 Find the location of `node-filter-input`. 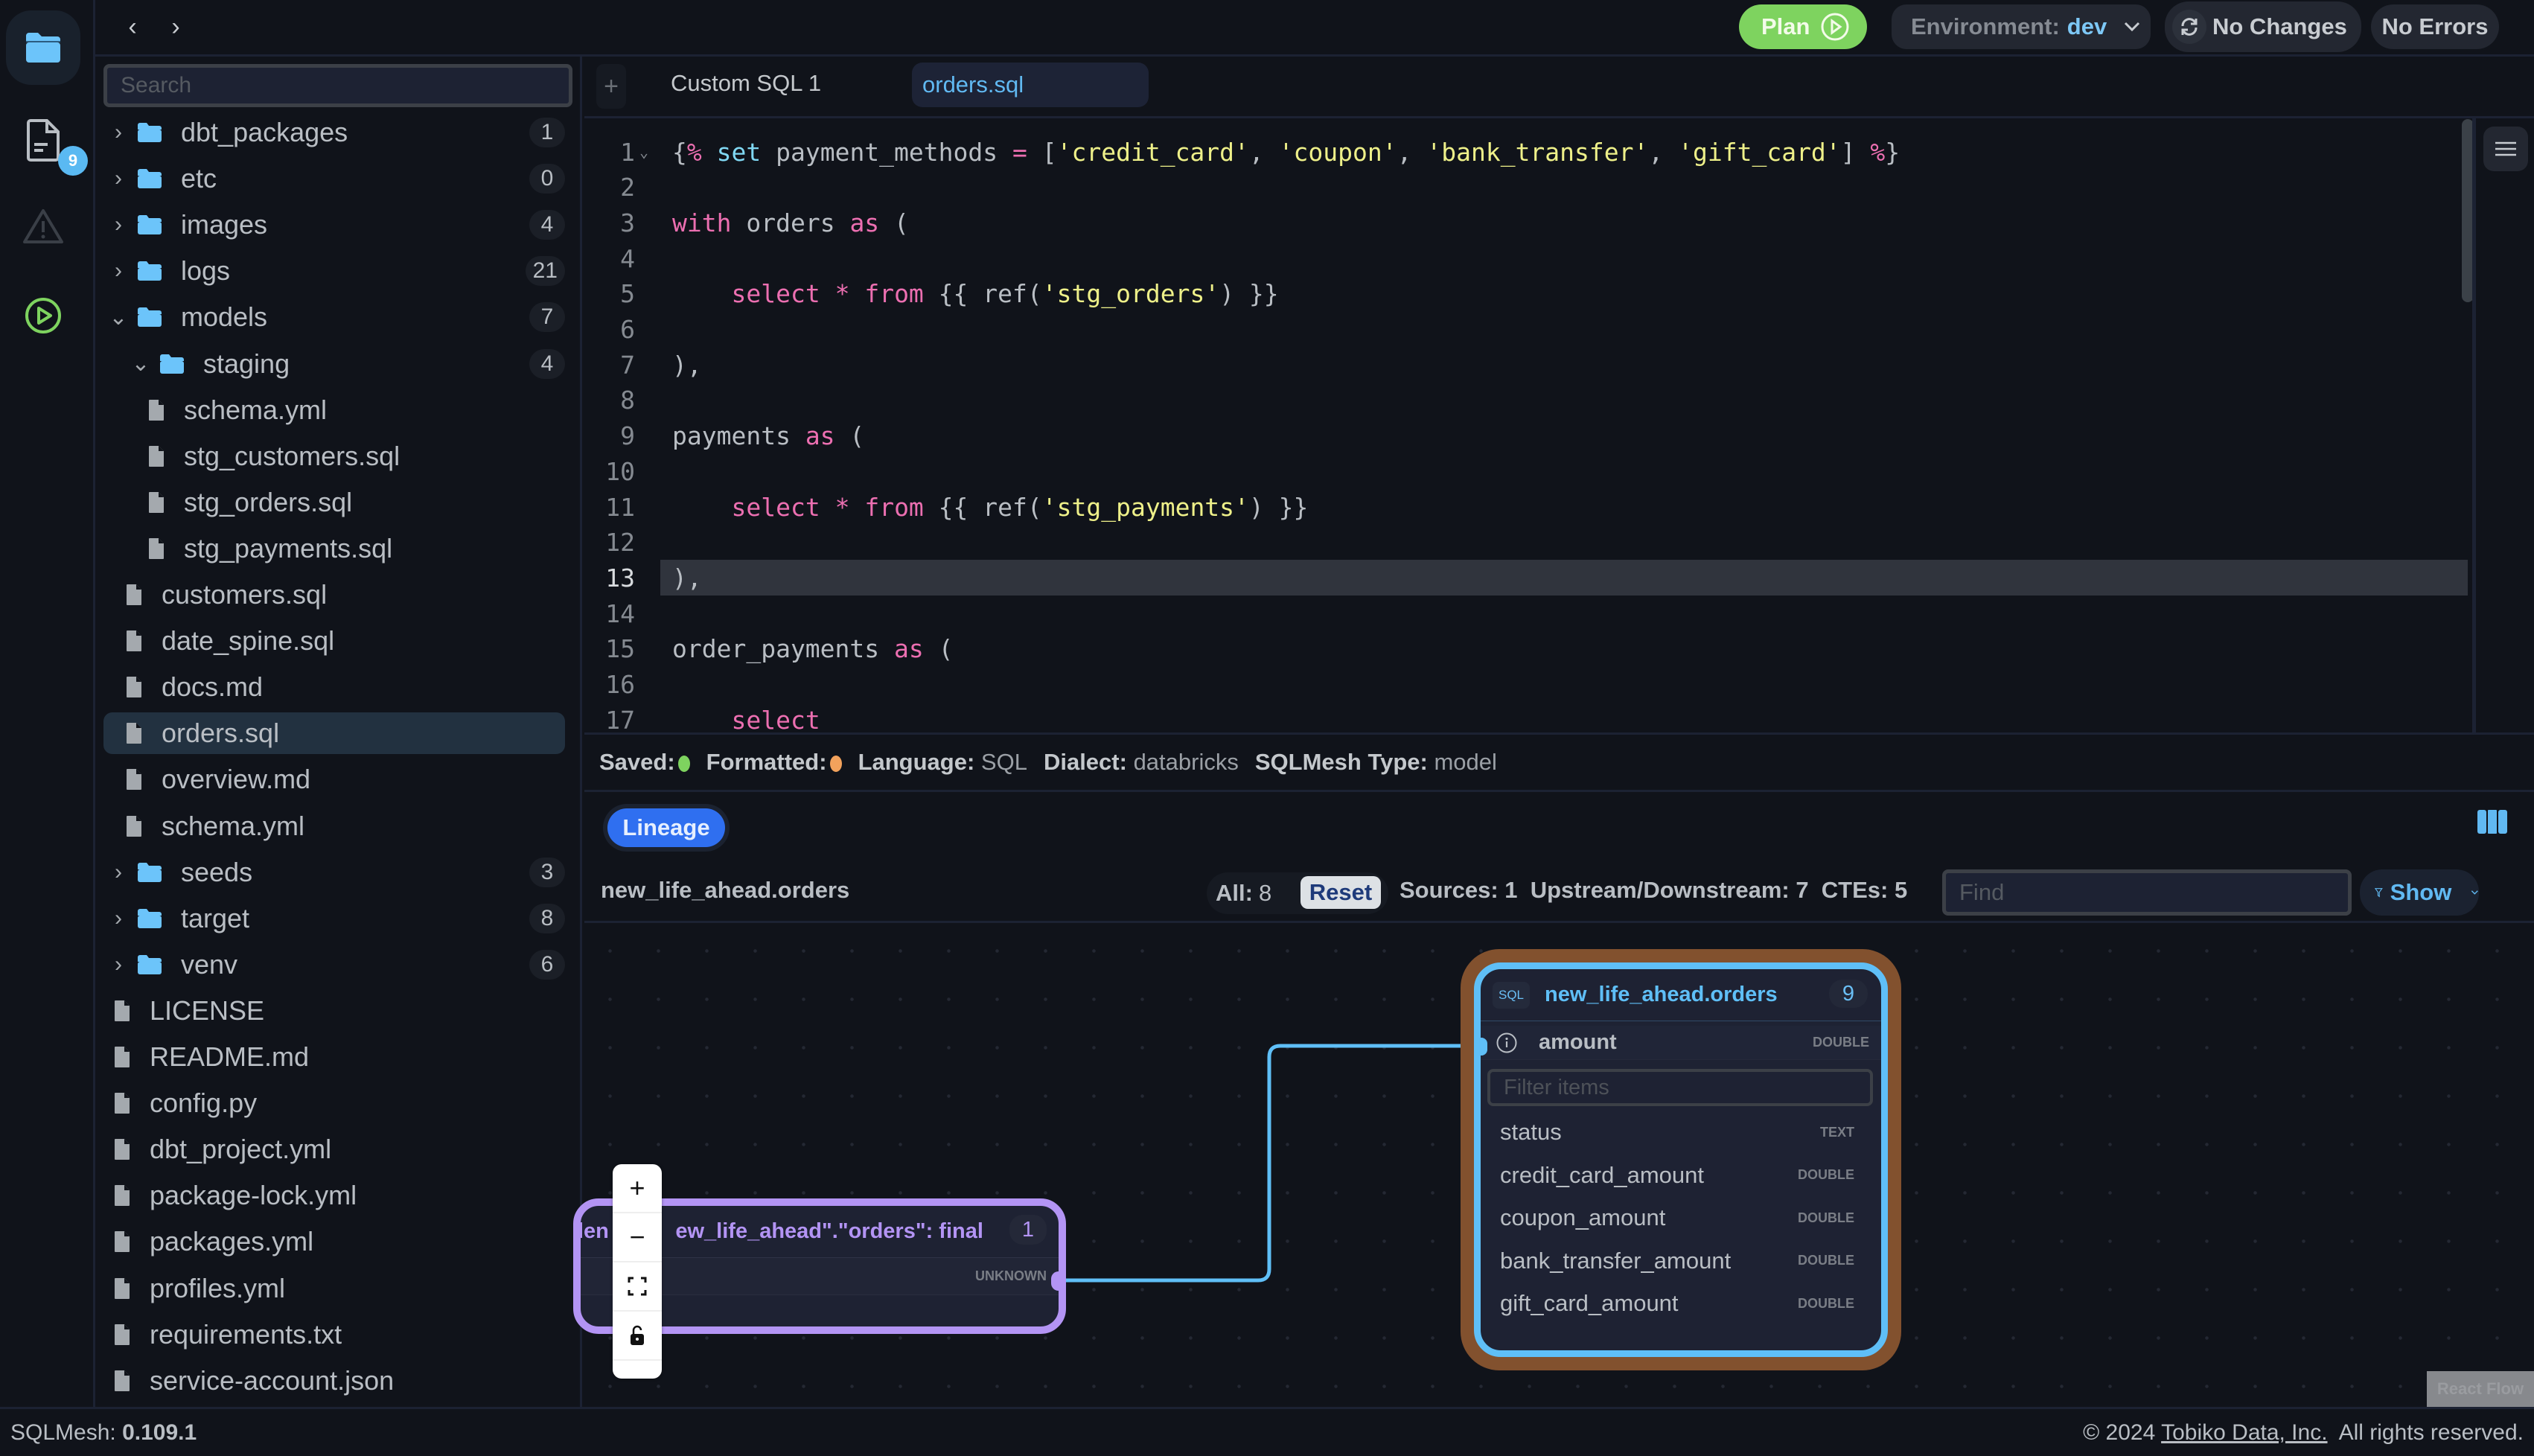

node-filter-input is located at coordinates (1680, 1087).